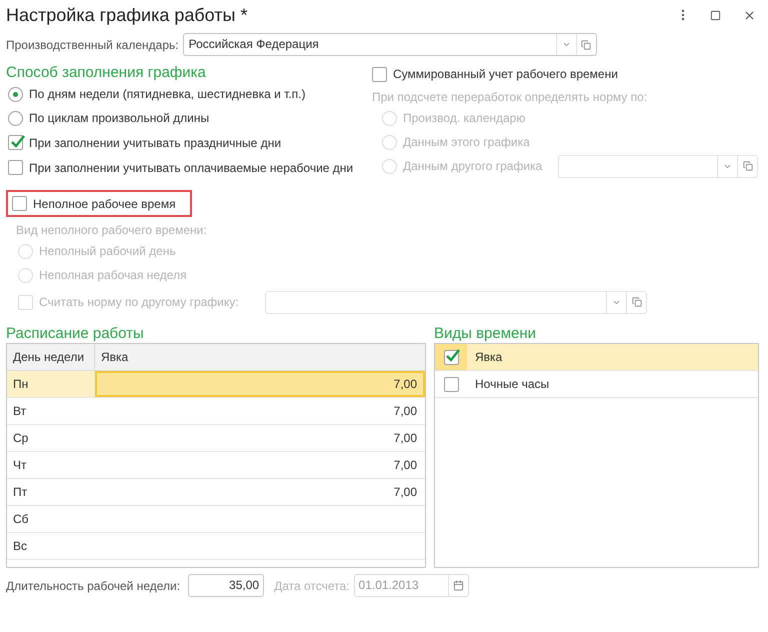 This screenshot has width=768, height=632. What do you see at coordinates (715, 15) in the screenshot?
I see `maximize-icon` at bounding box center [715, 15].